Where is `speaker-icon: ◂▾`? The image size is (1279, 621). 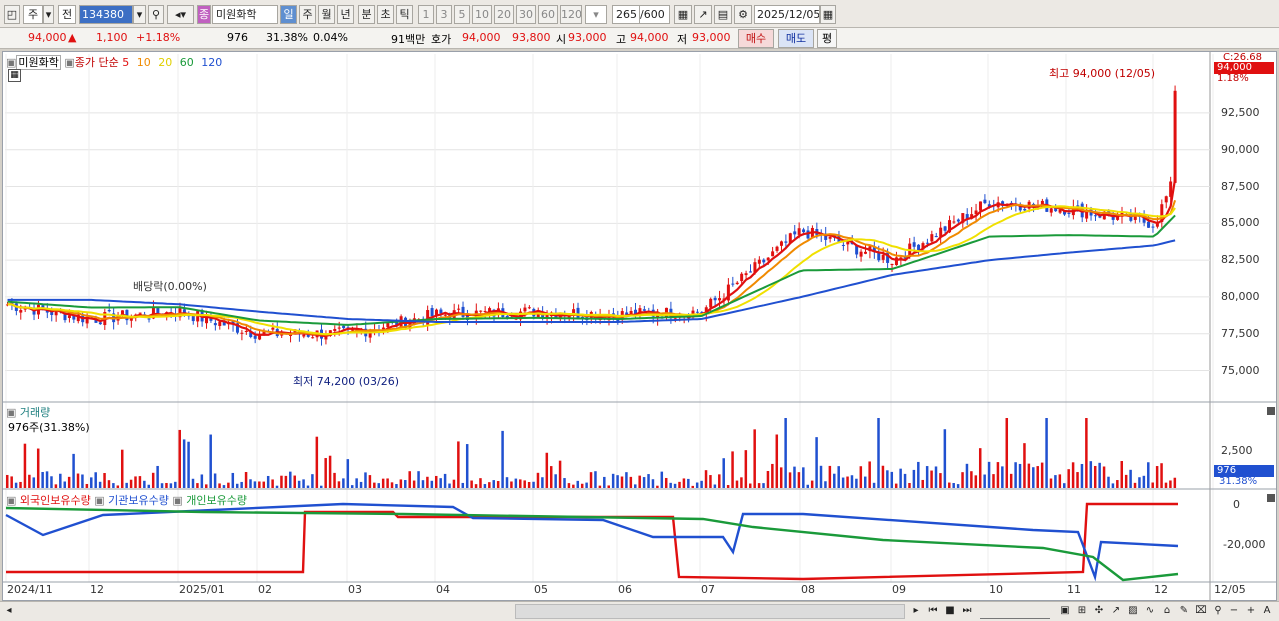 speaker-icon: ◂▾ is located at coordinates (180, 14).